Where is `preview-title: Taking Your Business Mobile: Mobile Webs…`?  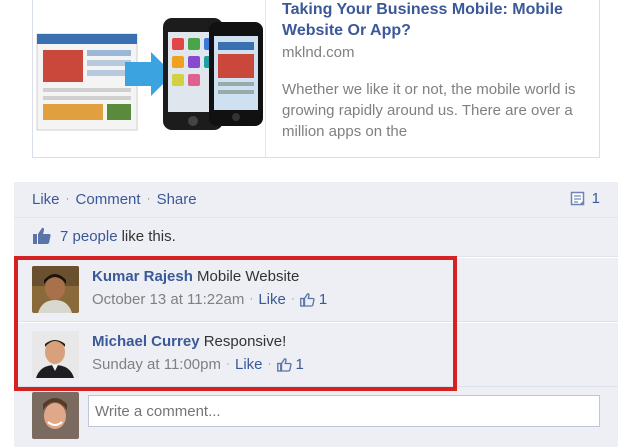
preview-title: Taking Your Business Mobile: Mobile Webs… is located at coordinates (432, 20).